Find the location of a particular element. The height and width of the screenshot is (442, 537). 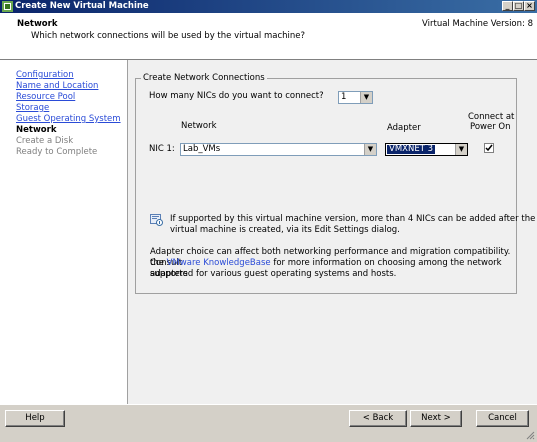

step-network: Network is located at coordinates (36, 130).